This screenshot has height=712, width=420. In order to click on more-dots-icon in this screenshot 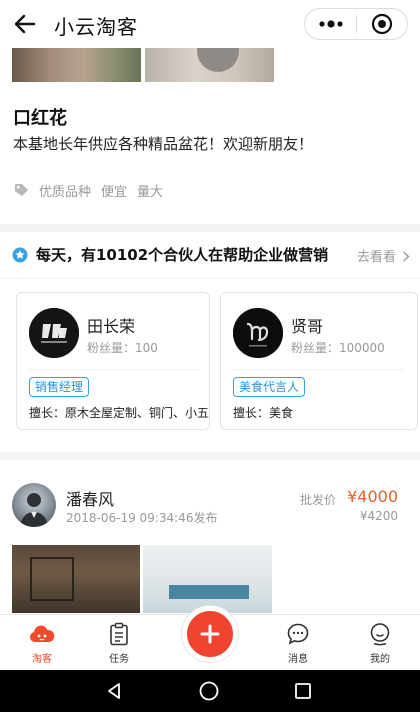, I will do `click(330, 24)`.